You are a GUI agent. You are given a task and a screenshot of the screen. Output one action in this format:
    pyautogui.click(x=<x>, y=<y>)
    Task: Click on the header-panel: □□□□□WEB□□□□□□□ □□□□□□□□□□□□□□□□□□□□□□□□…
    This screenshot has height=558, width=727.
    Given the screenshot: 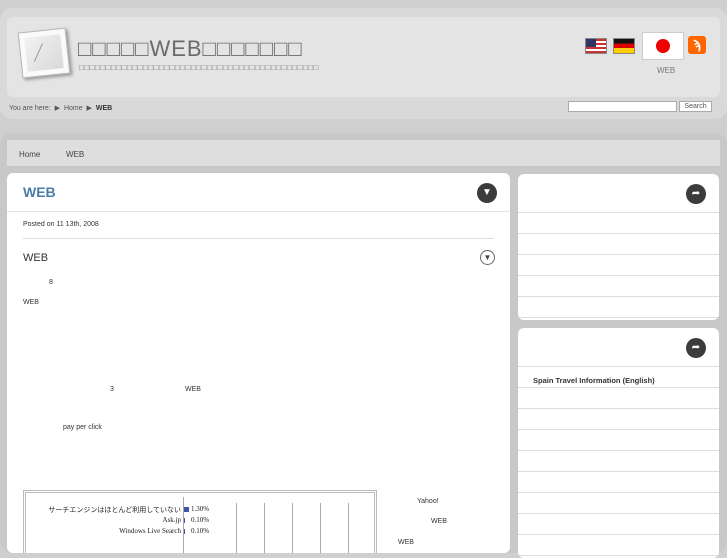 What is the action you would take?
    pyautogui.click(x=363, y=57)
    